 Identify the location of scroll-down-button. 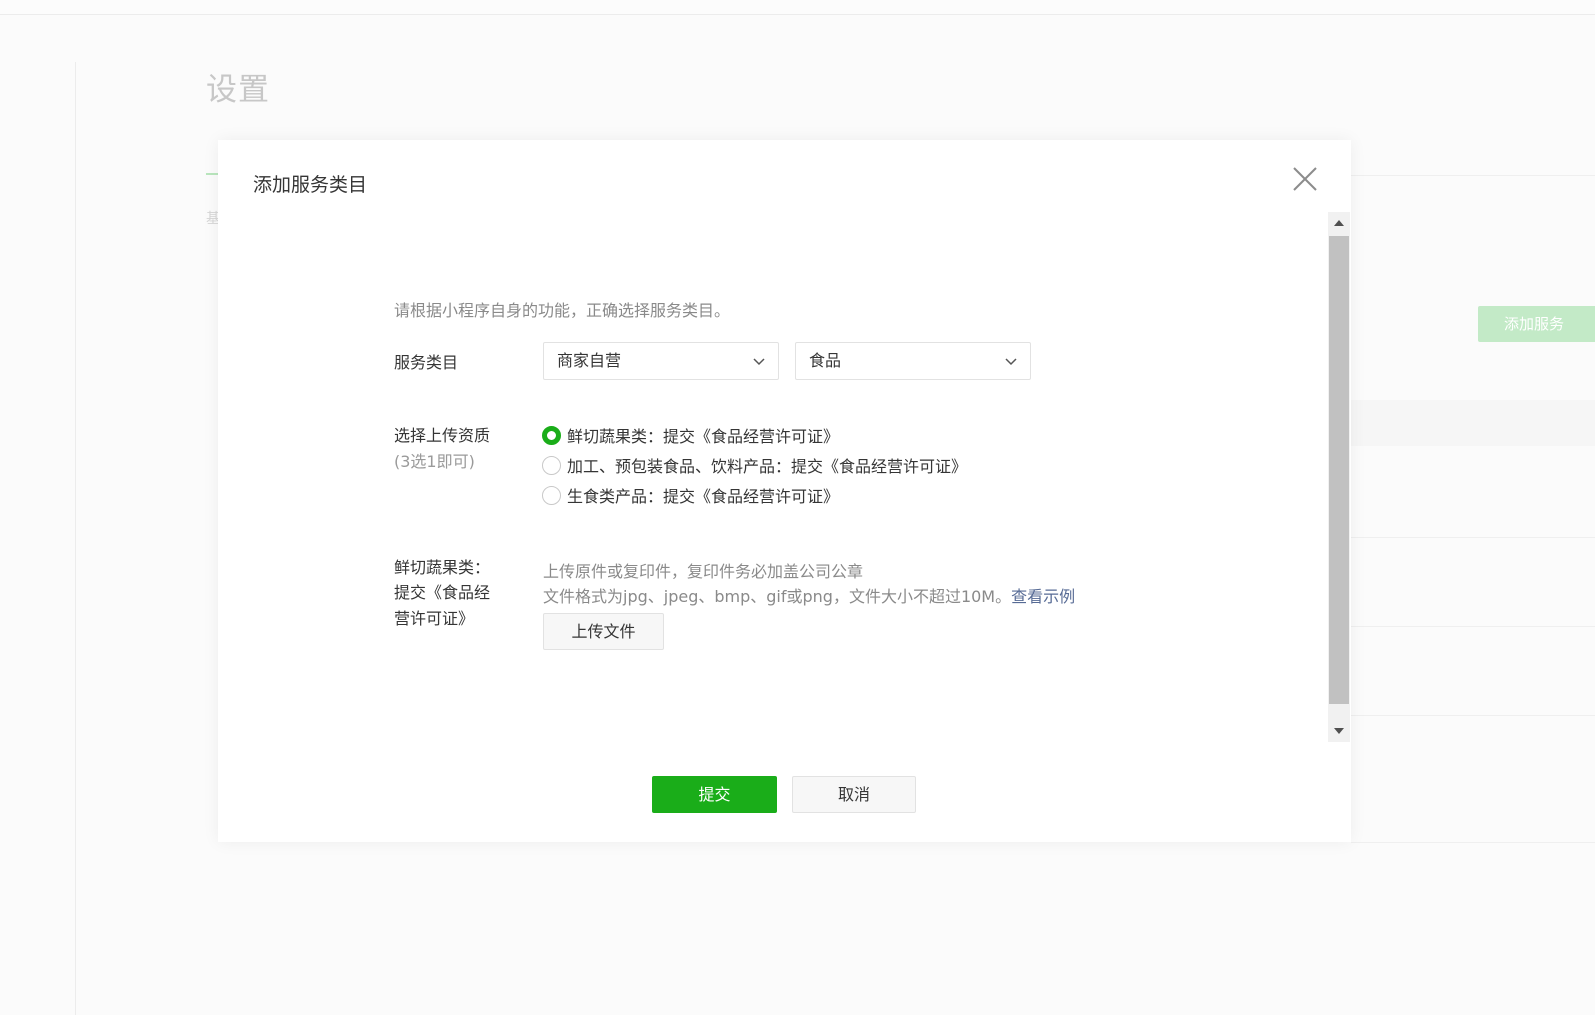
(1339, 731).